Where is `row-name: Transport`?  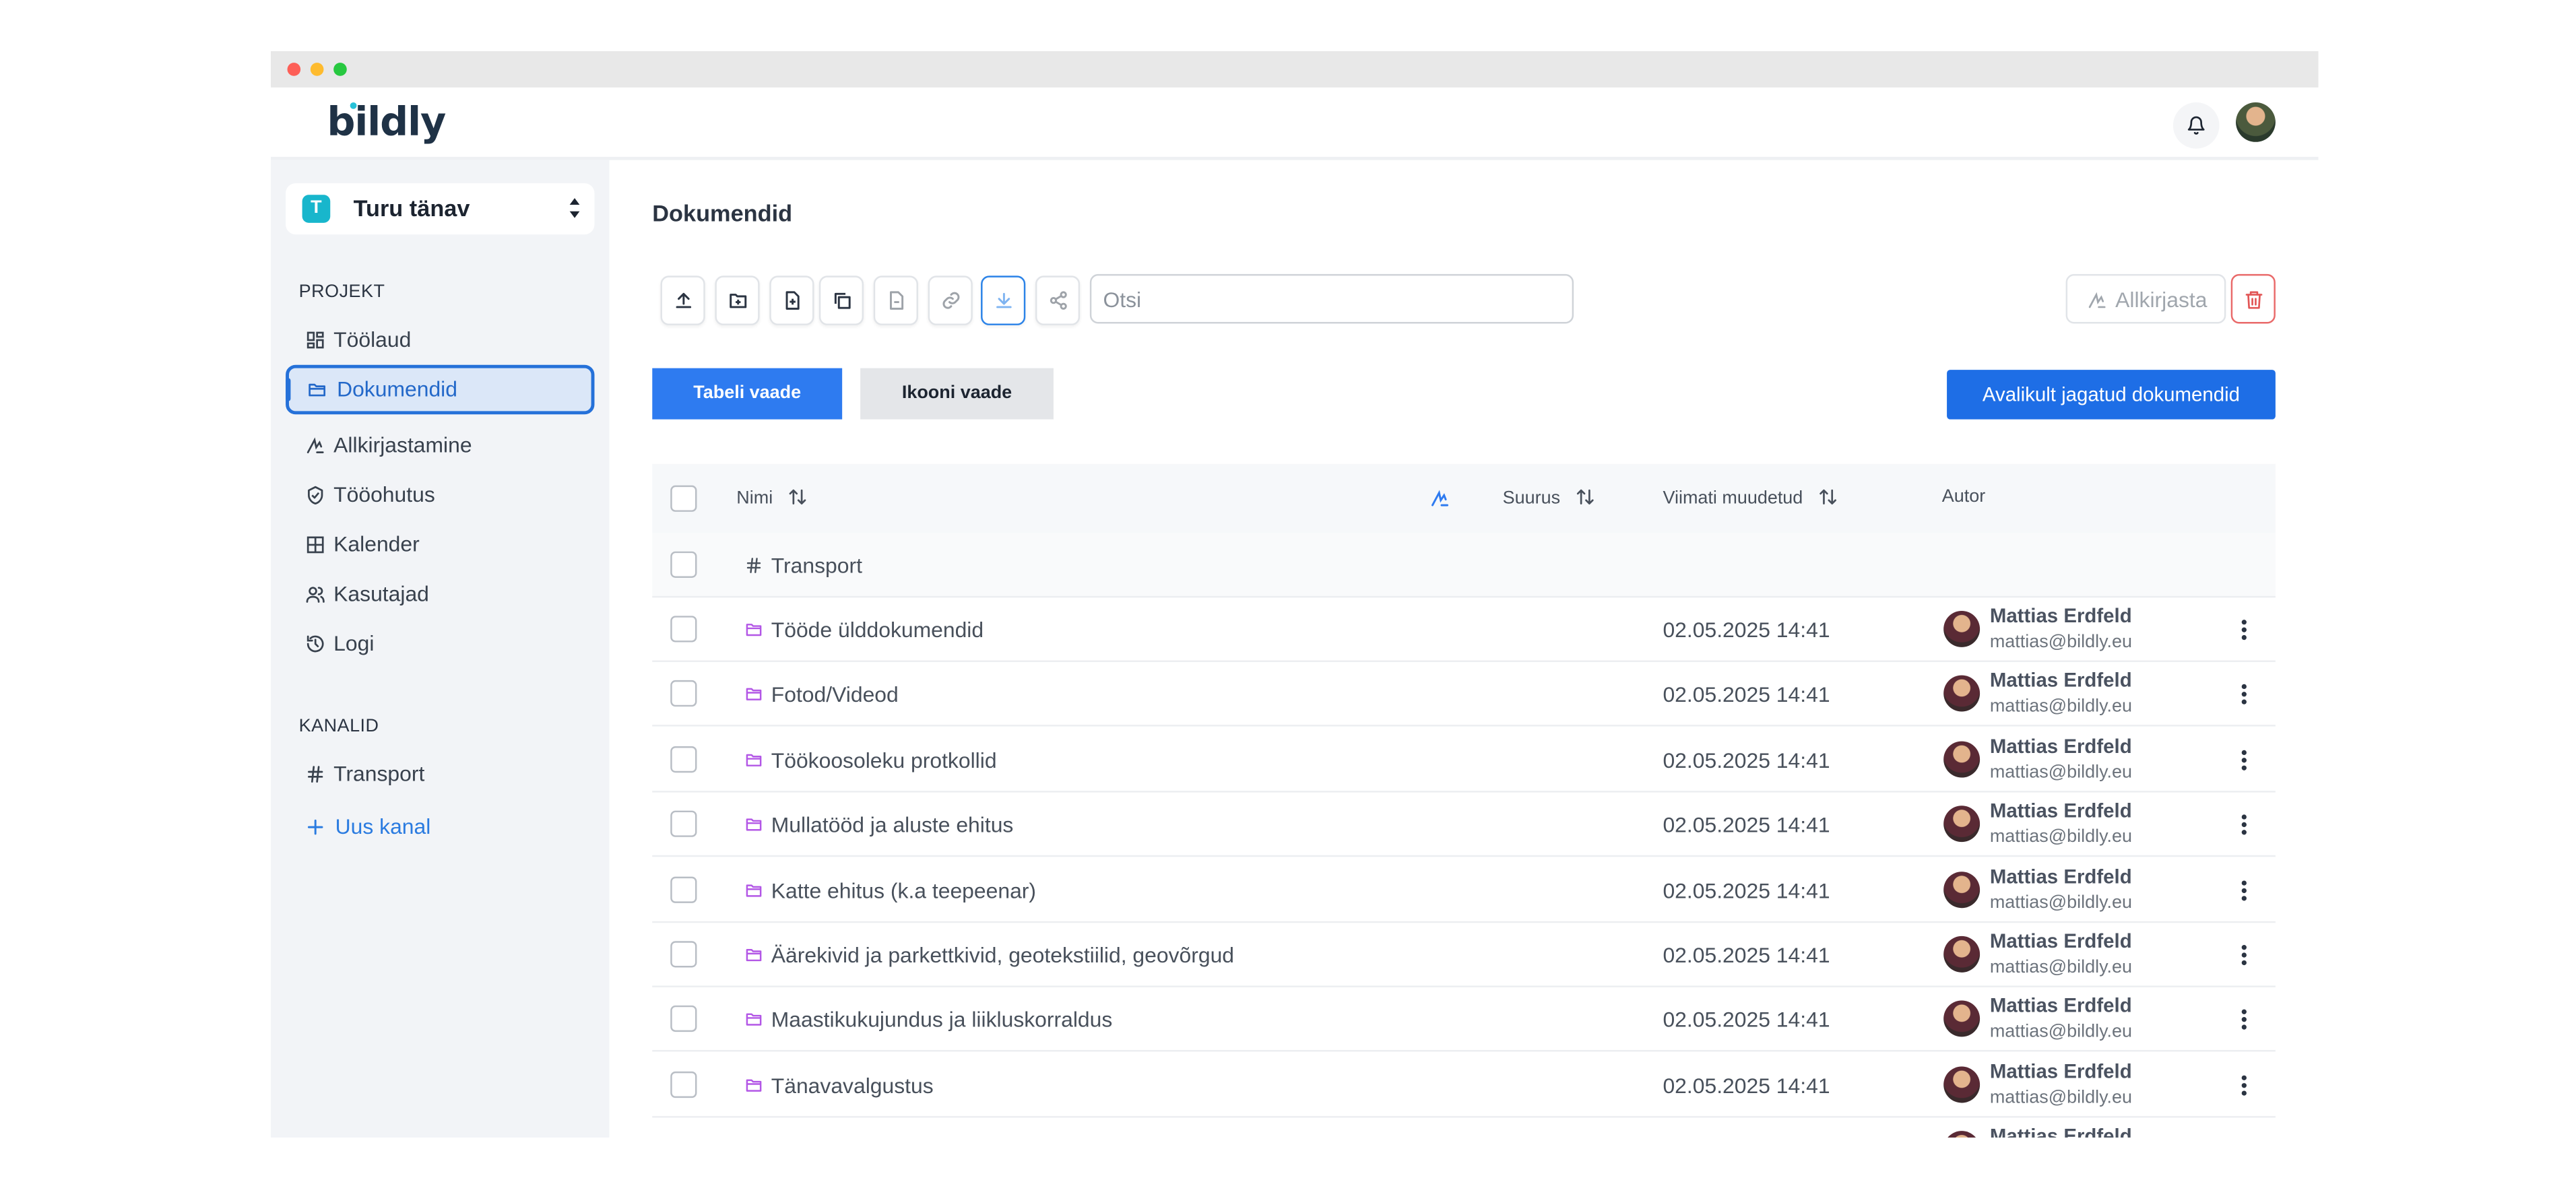 row-name: Transport is located at coordinates (817, 566).